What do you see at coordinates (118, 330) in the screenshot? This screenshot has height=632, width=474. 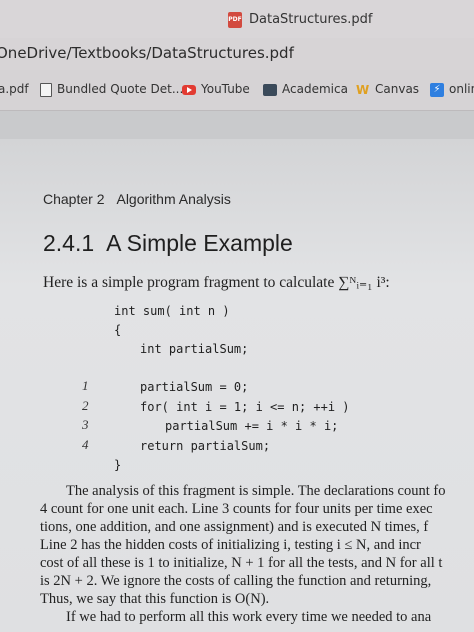 I see `code-line: {` at bounding box center [118, 330].